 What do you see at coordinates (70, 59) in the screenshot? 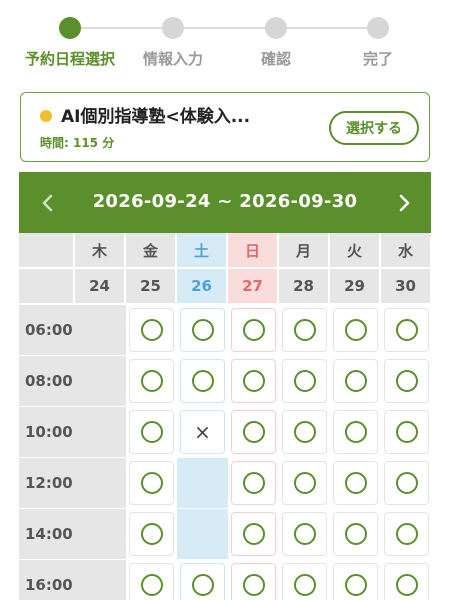
I see `step-label-schedule: 予約日程選択` at bounding box center [70, 59].